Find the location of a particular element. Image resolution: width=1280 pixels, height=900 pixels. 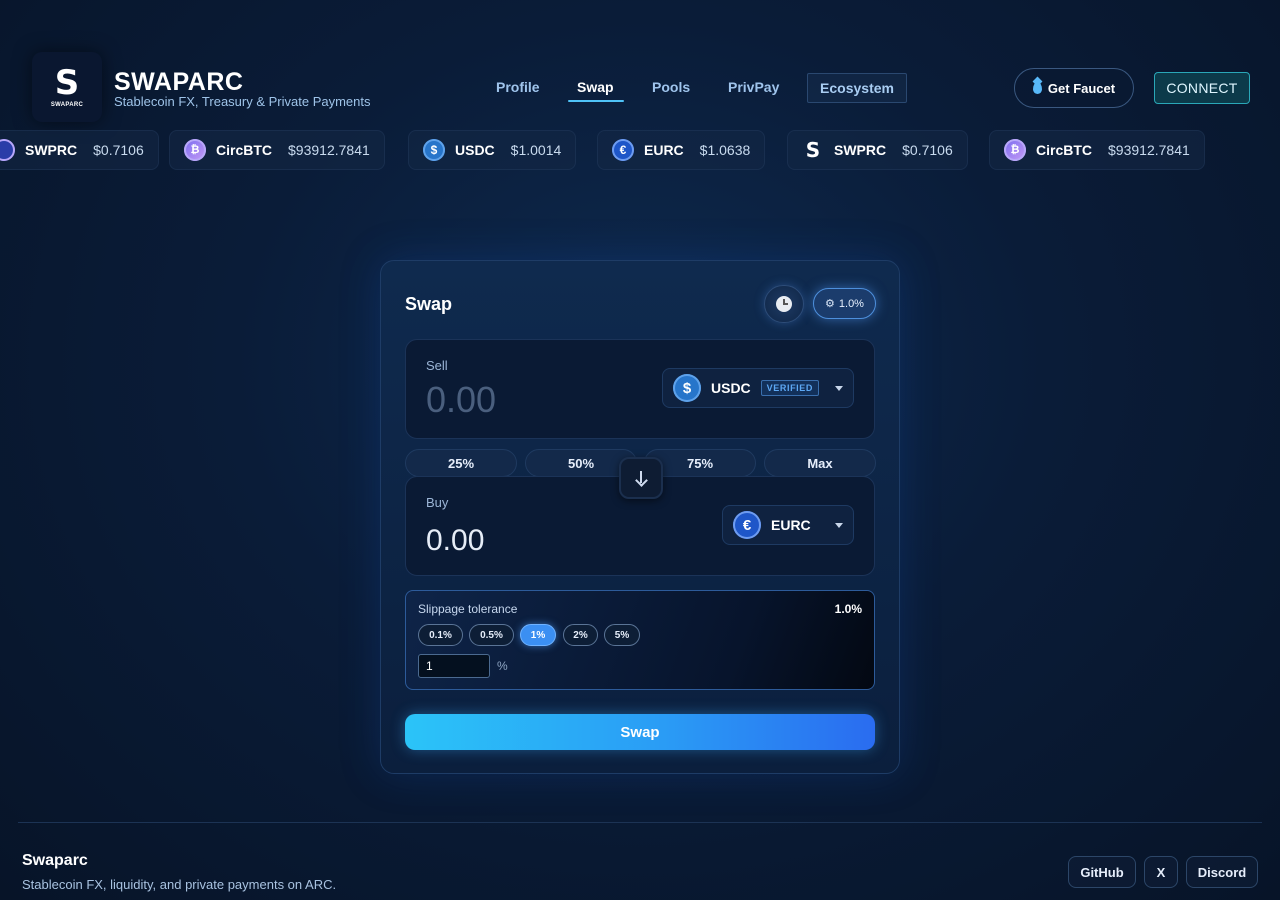

logo-wordmark: SWAPARC is located at coordinates (67, 105).